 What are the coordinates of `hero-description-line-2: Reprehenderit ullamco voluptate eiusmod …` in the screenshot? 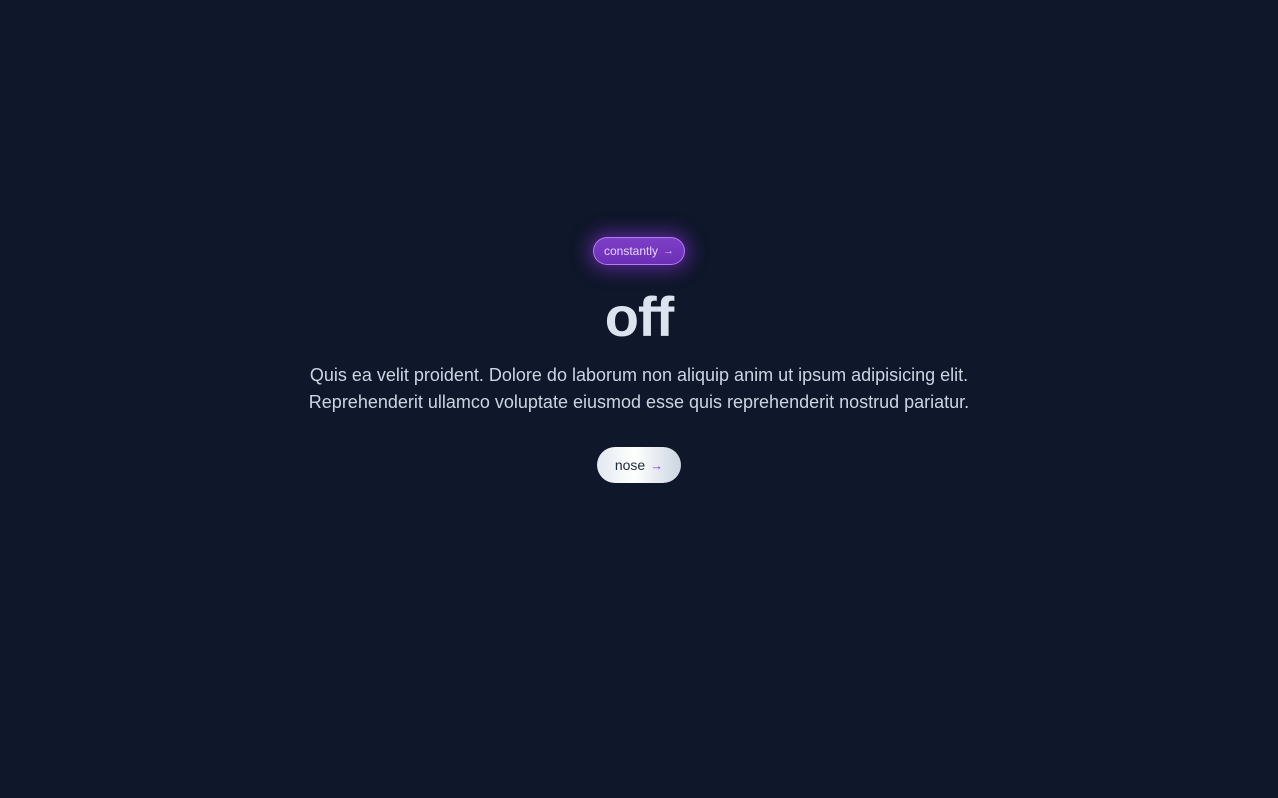 It's located at (639, 402).